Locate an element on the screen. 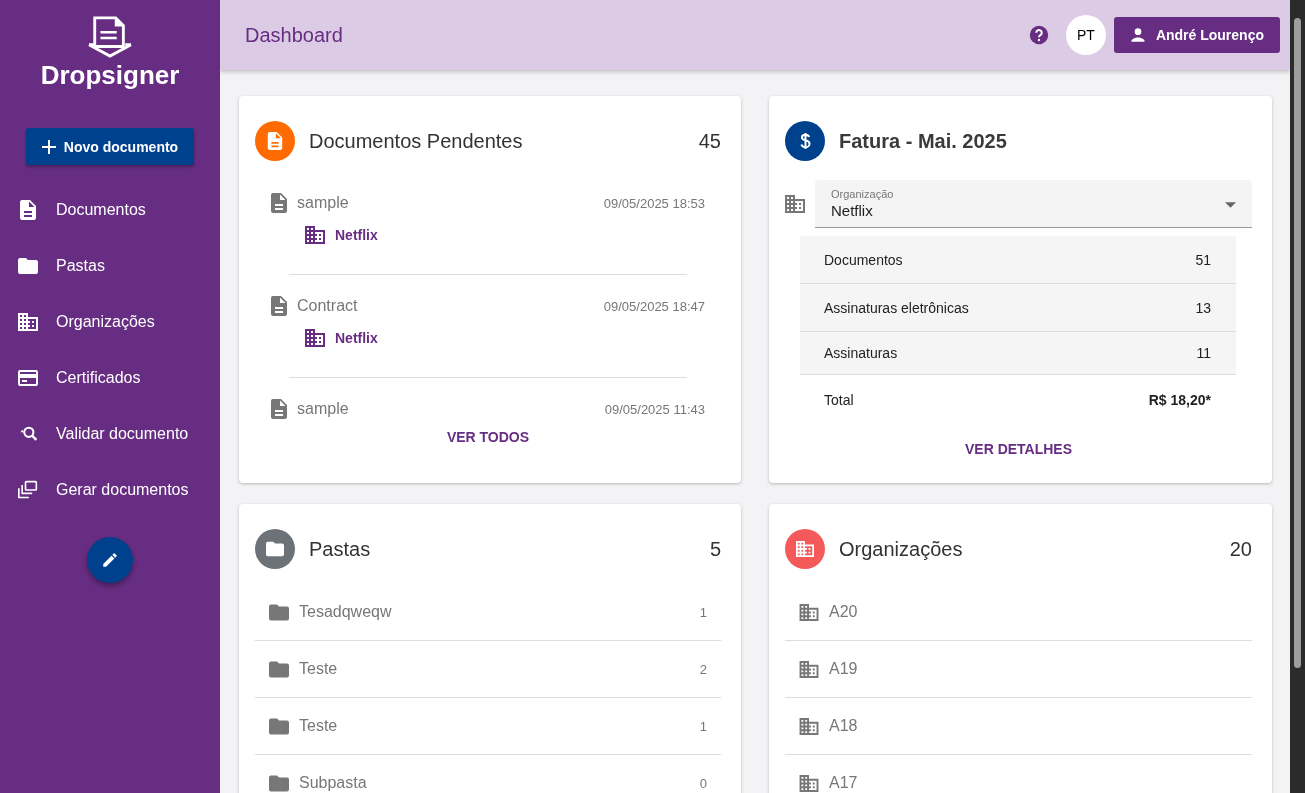 The height and width of the screenshot is (793, 1305). folder-row: Subpasta 0 is located at coordinates (488, 774).